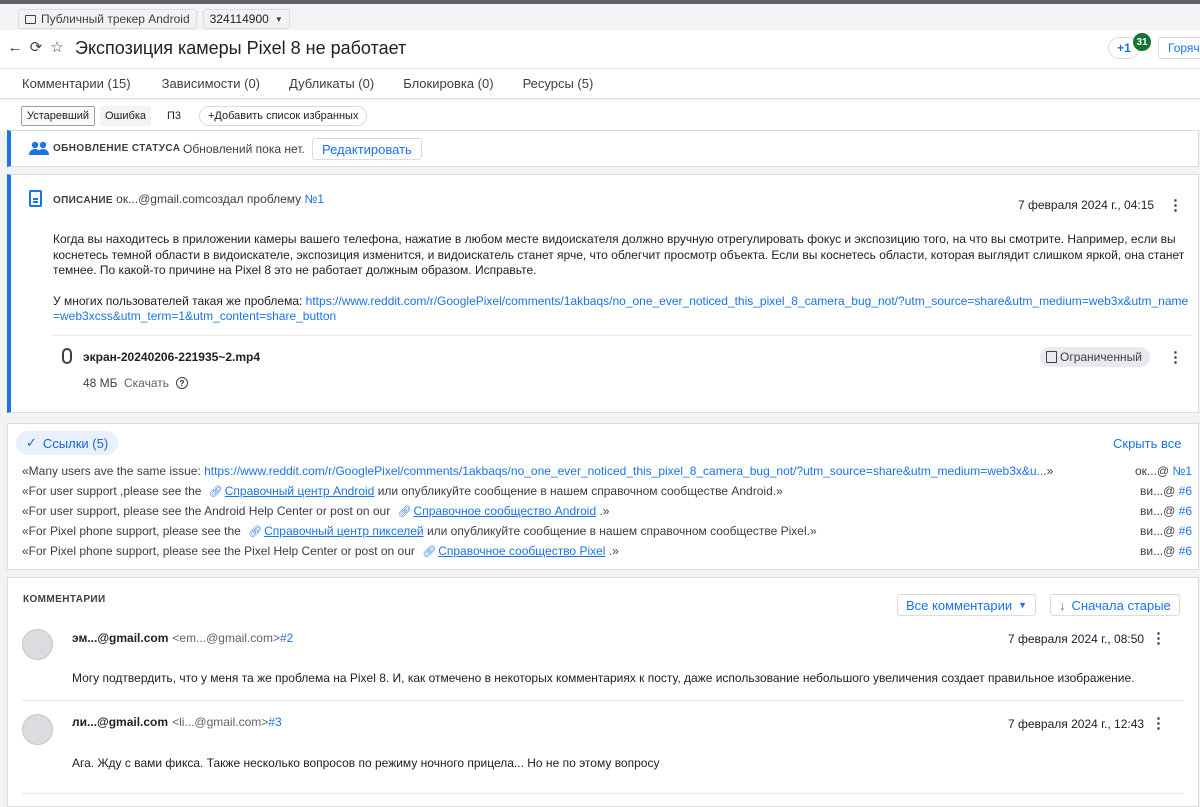 The height and width of the screenshot is (807, 1200). Describe the element at coordinates (274, 722) in the screenshot. I see `comment-number-link: #3` at that location.